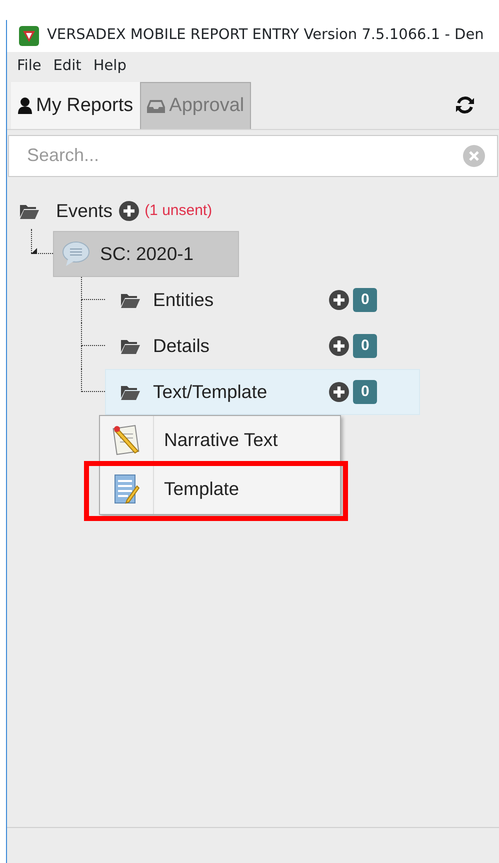 The height and width of the screenshot is (863, 499). I want to click on report-node: SC: 2020-1, so click(146, 253).